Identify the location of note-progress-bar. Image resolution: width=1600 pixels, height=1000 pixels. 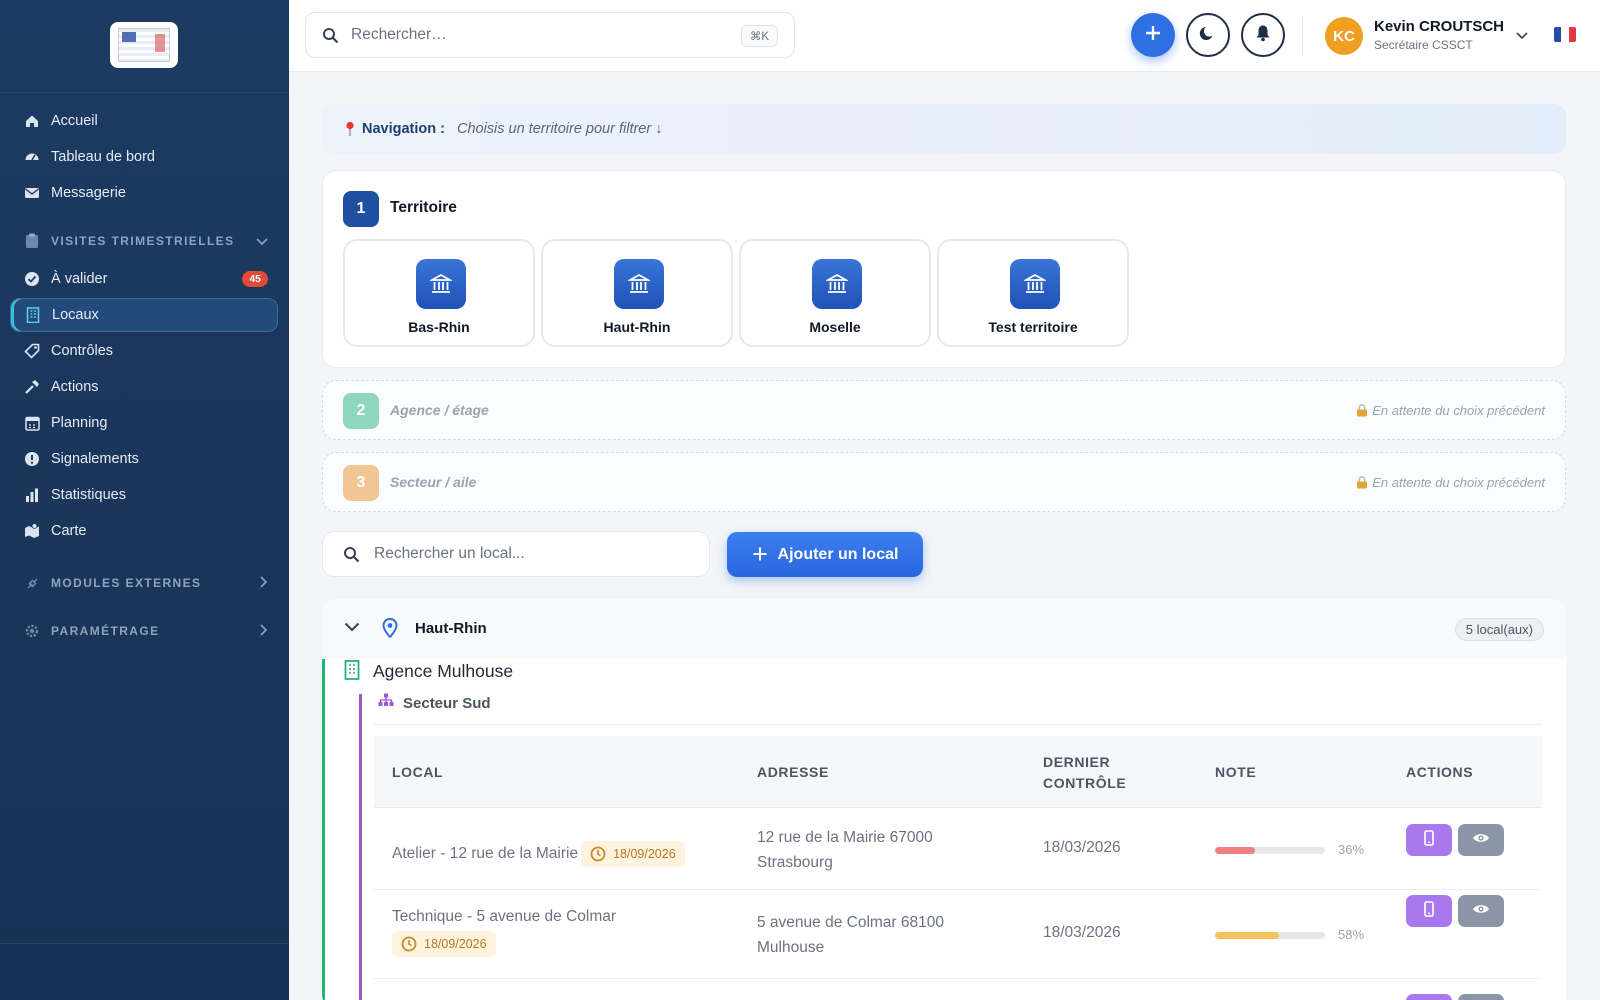
(1270, 850).